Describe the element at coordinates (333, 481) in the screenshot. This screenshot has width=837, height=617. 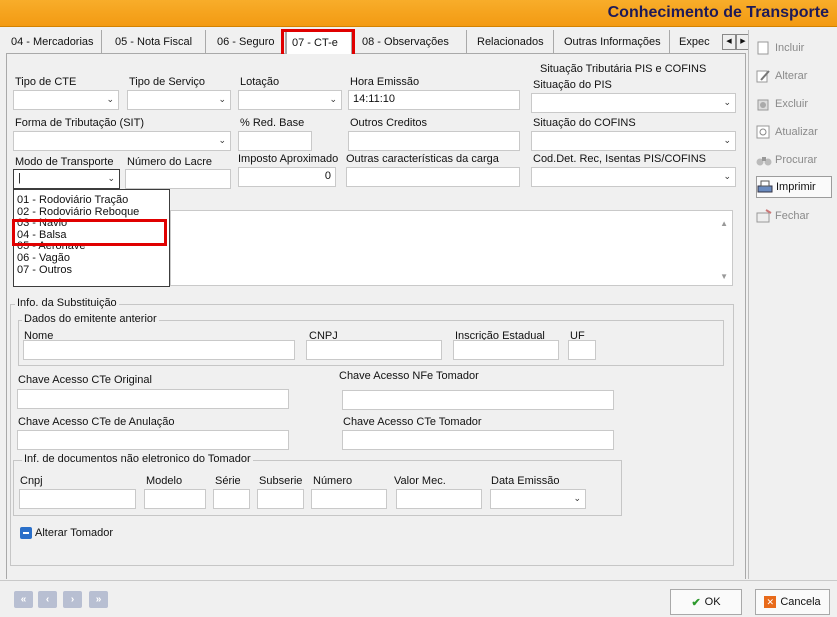
I see `doc-numero-label: Número` at that location.